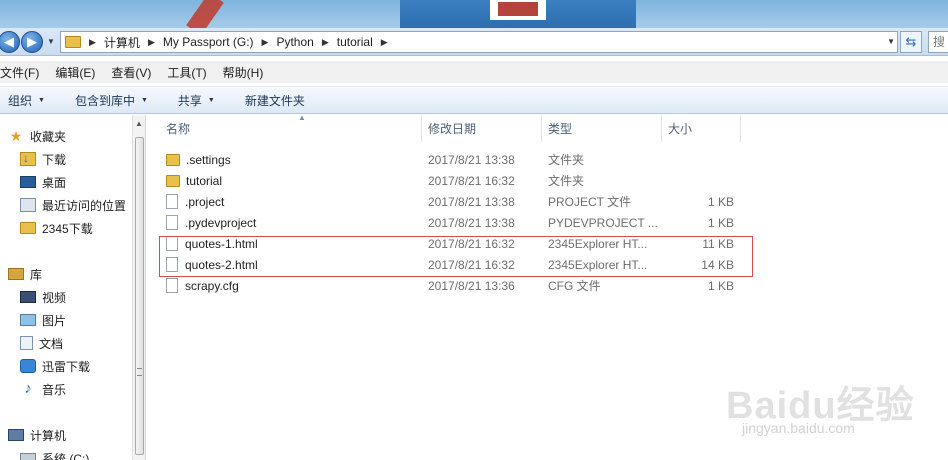 This screenshot has height=460, width=948. I want to click on sidebar-libraries: 库, so click(25, 274).